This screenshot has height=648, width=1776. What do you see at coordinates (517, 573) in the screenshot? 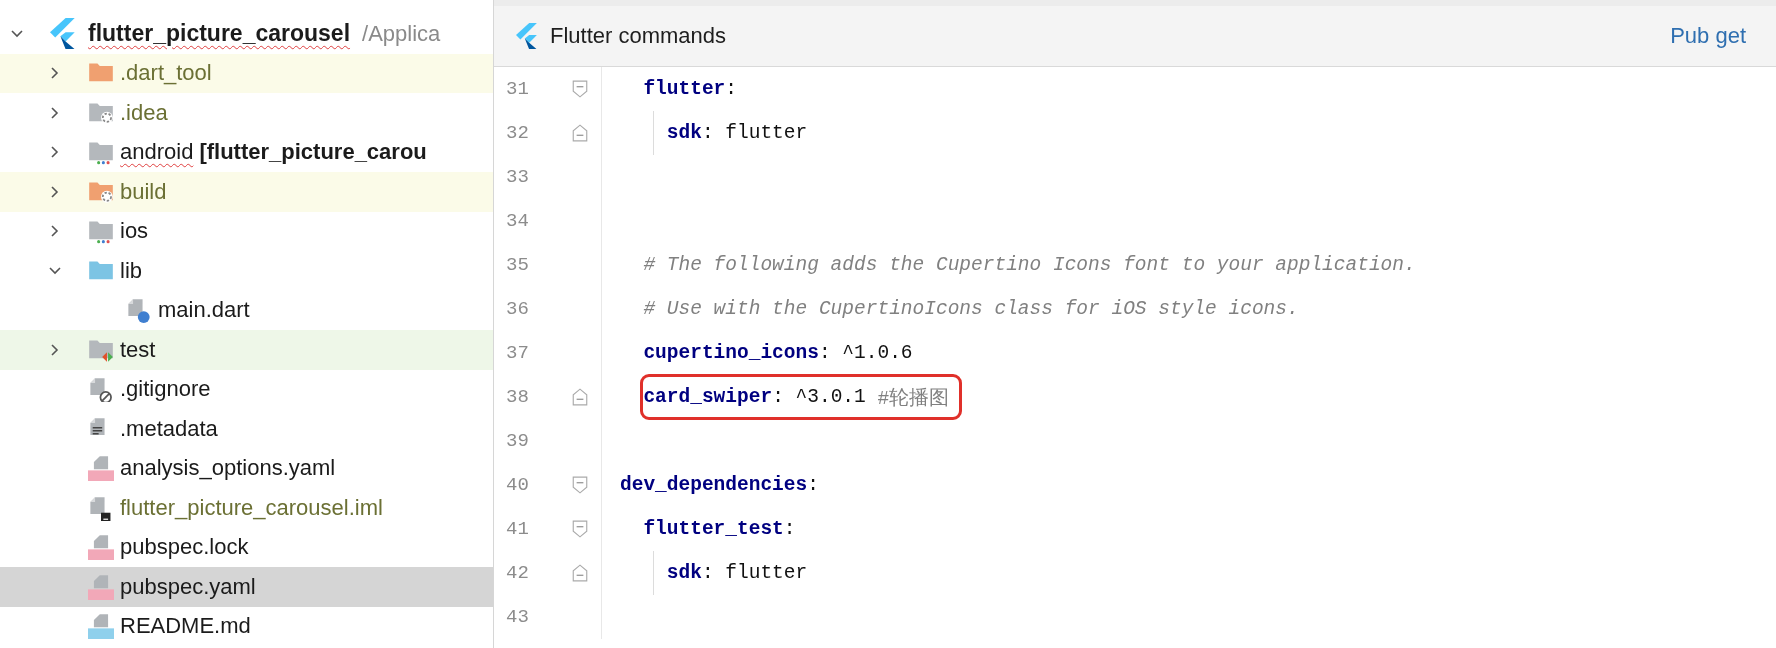
I see `line-number: 42` at bounding box center [517, 573].